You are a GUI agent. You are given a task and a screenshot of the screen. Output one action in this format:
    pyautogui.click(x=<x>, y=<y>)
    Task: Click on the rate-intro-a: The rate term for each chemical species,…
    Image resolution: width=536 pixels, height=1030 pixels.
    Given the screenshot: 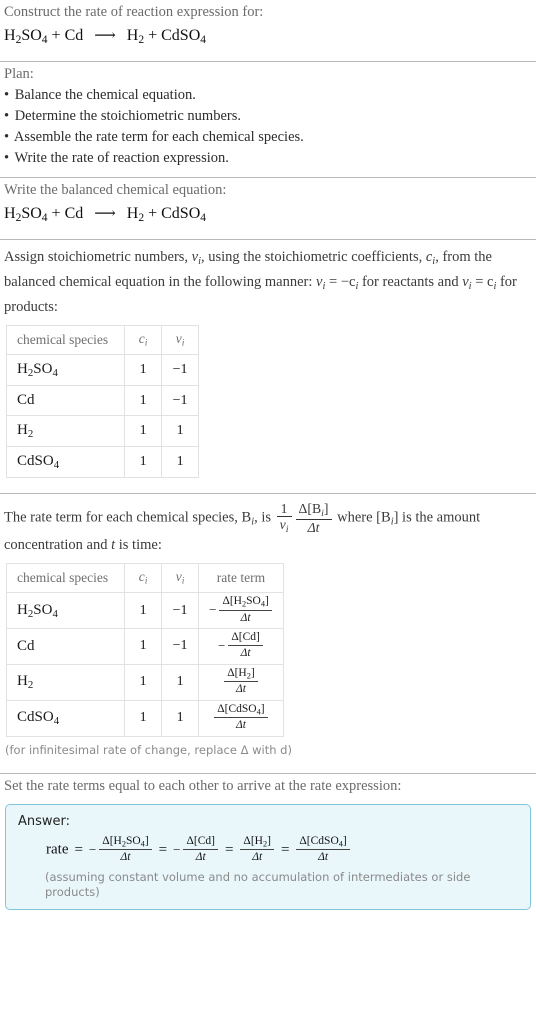 What is the action you would take?
    pyautogui.click(x=128, y=517)
    